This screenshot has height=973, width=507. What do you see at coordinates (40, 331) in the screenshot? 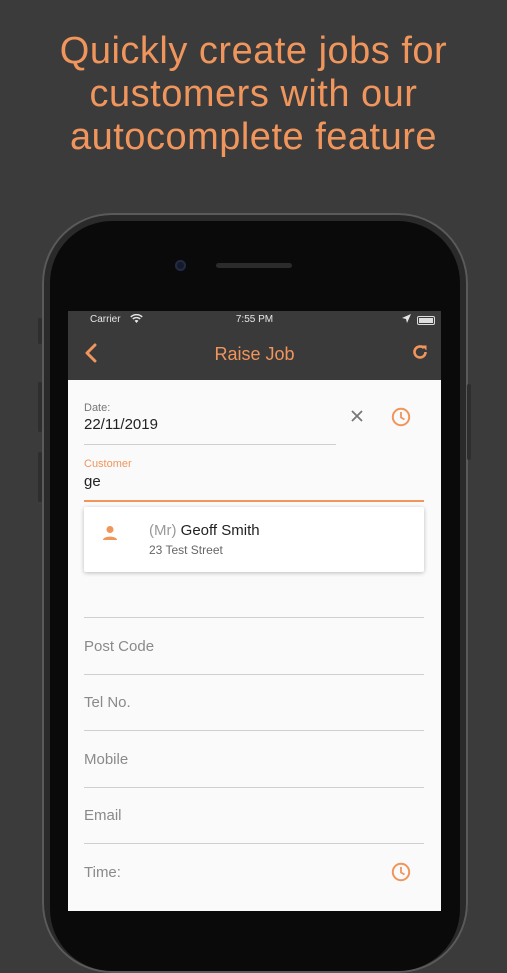
I see `mute-switch` at bounding box center [40, 331].